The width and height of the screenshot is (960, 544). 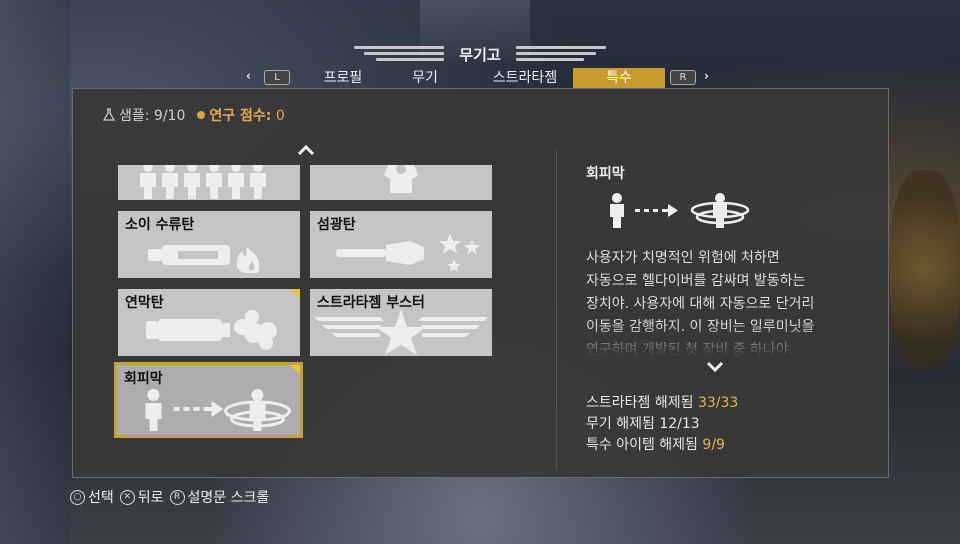 I want to click on squad-icon, so click(x=203, y=182).